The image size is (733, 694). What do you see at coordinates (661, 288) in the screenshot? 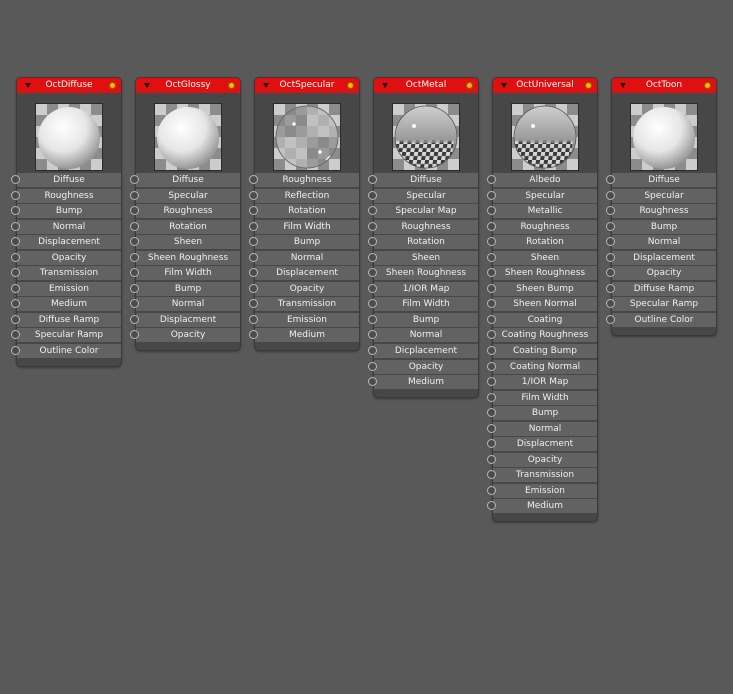
I see `input-port-diffuse-ramp: Diffuse Ramp` at bounding box center [661, 288].